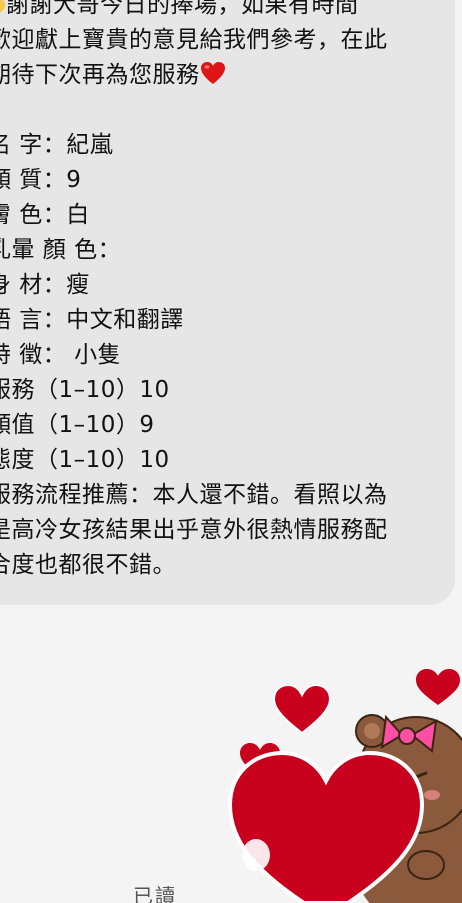  What do you see at coordinates (45, 285) in the screenshot?
I see `detail-body: 身 材：瘦` at bounding box center [45, 285].